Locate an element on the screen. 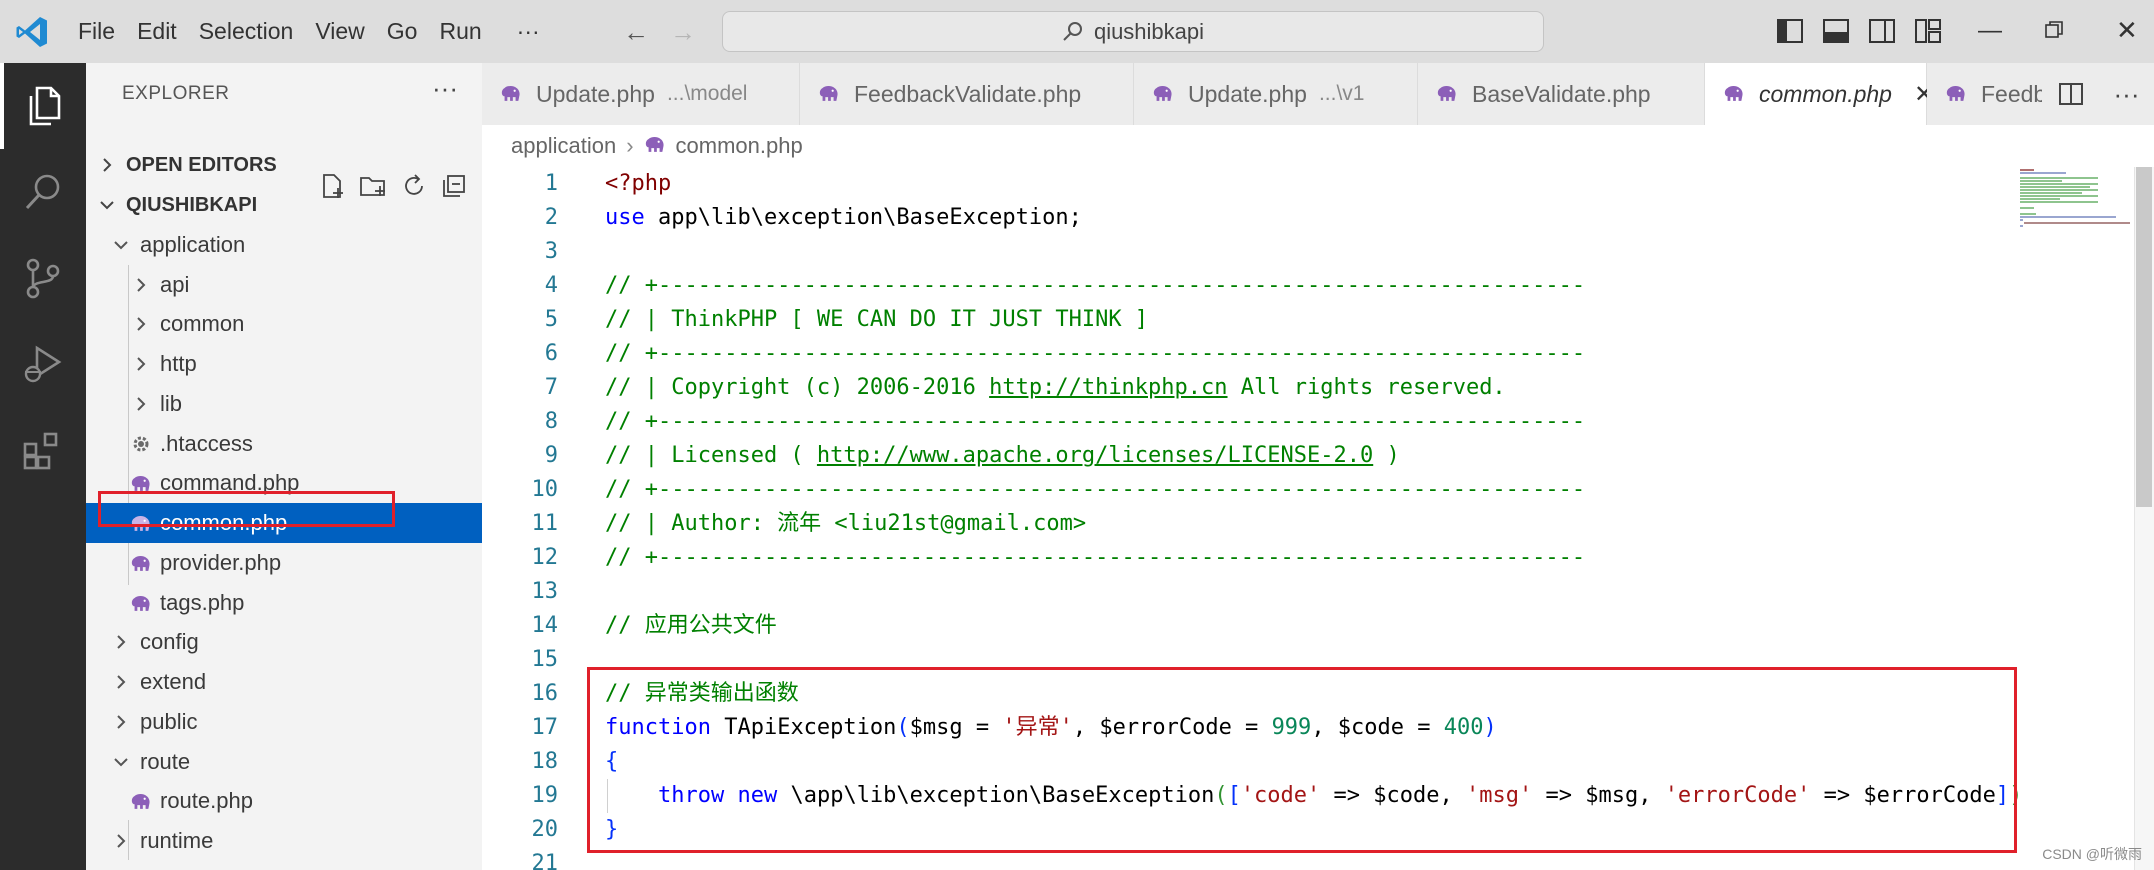  more-actions-icon: ··· is located at coordinates (2127, 94).